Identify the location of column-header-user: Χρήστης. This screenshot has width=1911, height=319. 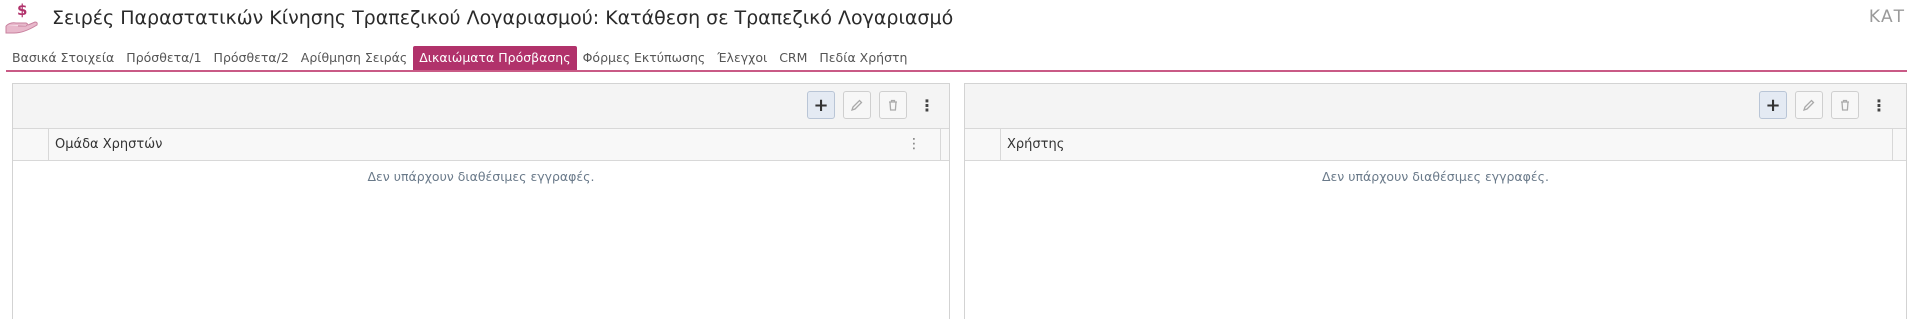
(1447, 144).